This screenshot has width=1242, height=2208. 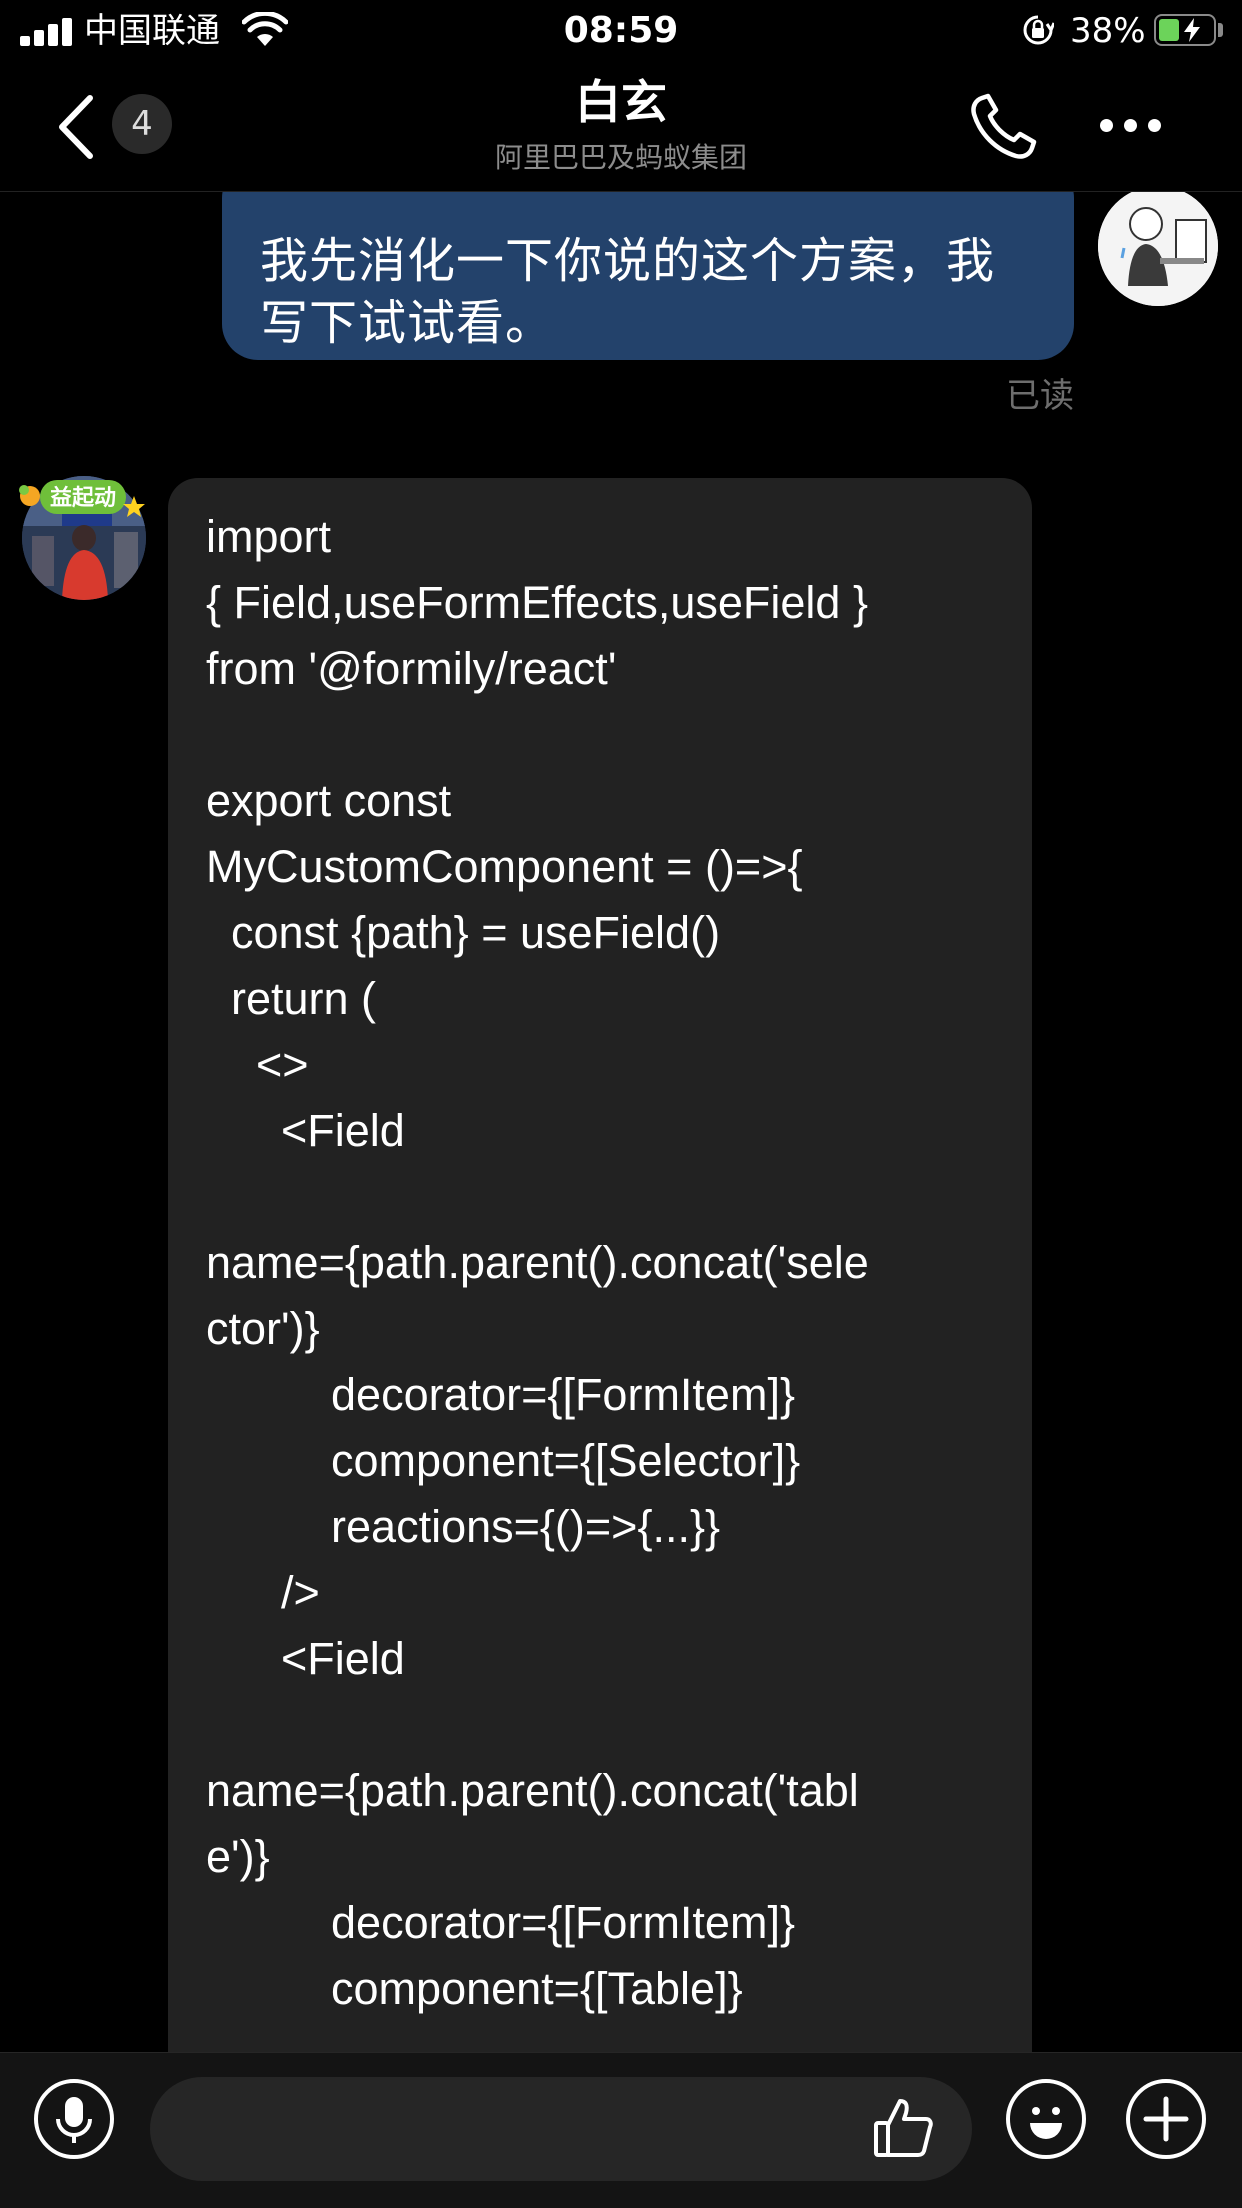 What do you see at coordinates (263, 1592) in the screenshot?
I see `code-line: />` at bounding box center [263, 1592].